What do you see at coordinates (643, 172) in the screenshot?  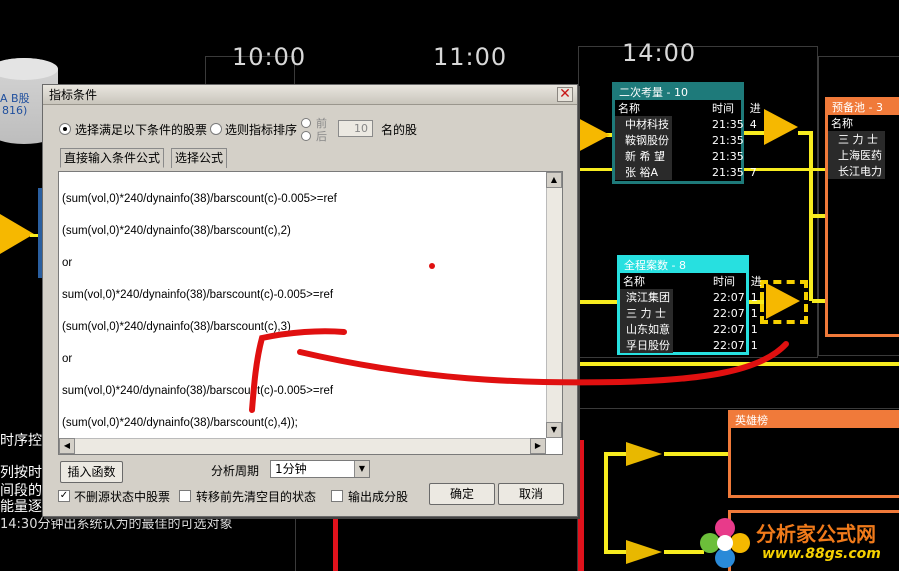 I see `stock-name: 张 裕A` at bounding box center [643, 172].